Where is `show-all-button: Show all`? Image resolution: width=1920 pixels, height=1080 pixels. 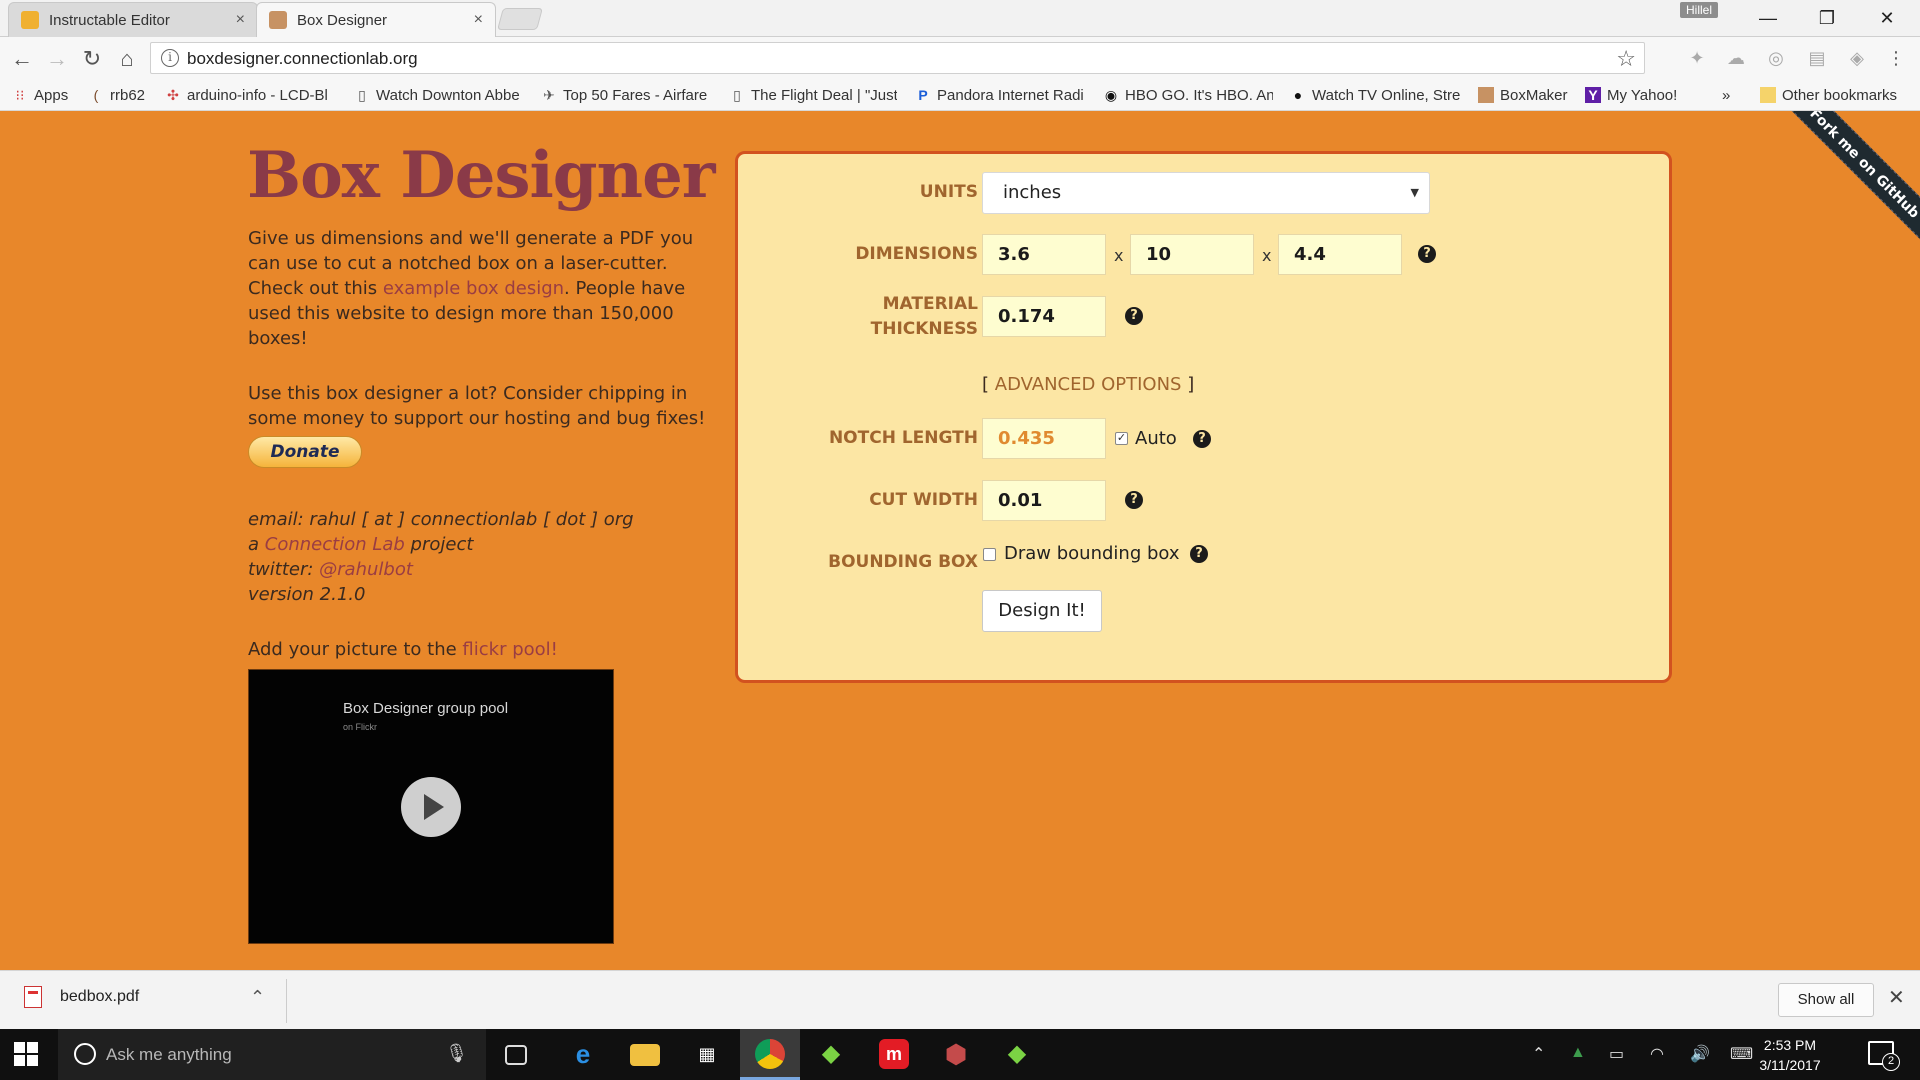 show-all-button: Show all is located at coordinates (1826, 1000).